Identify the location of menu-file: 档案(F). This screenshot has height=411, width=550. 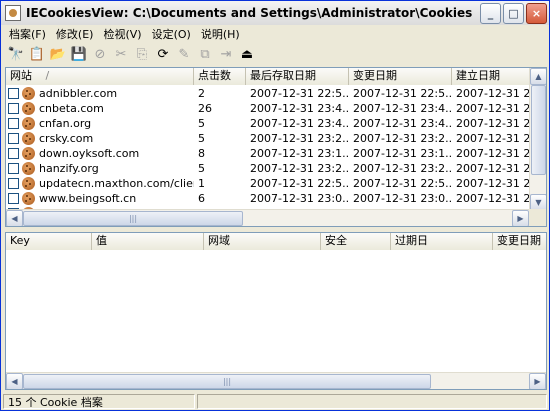
(27, 34).